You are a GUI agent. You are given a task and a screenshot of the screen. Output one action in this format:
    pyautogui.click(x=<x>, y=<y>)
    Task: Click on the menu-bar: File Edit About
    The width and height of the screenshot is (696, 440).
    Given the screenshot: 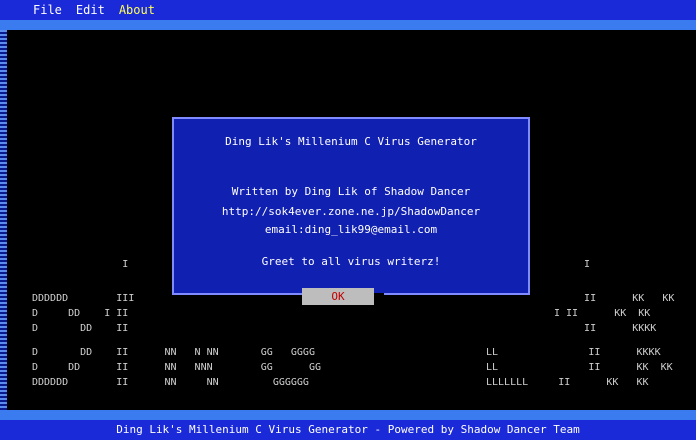 What is the action you would take?
    pyautogui.click(x=348, y=15)
    